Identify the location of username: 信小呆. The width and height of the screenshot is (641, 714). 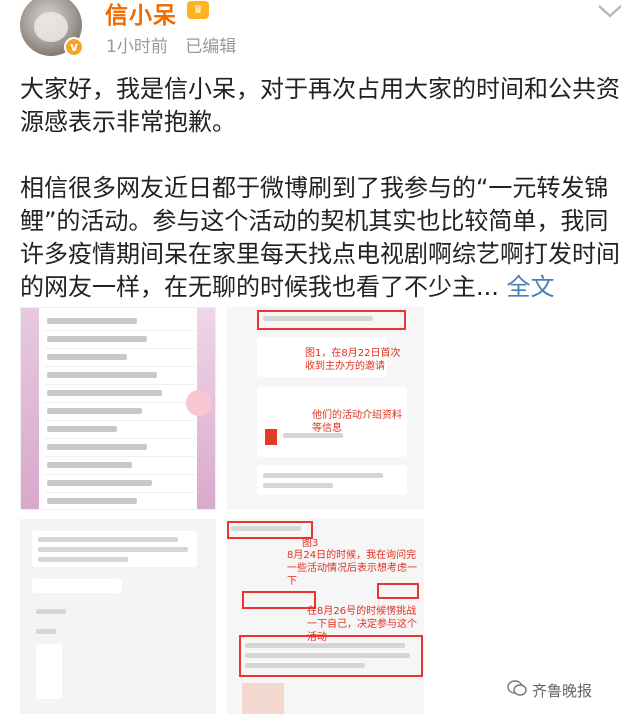
(141, 15).